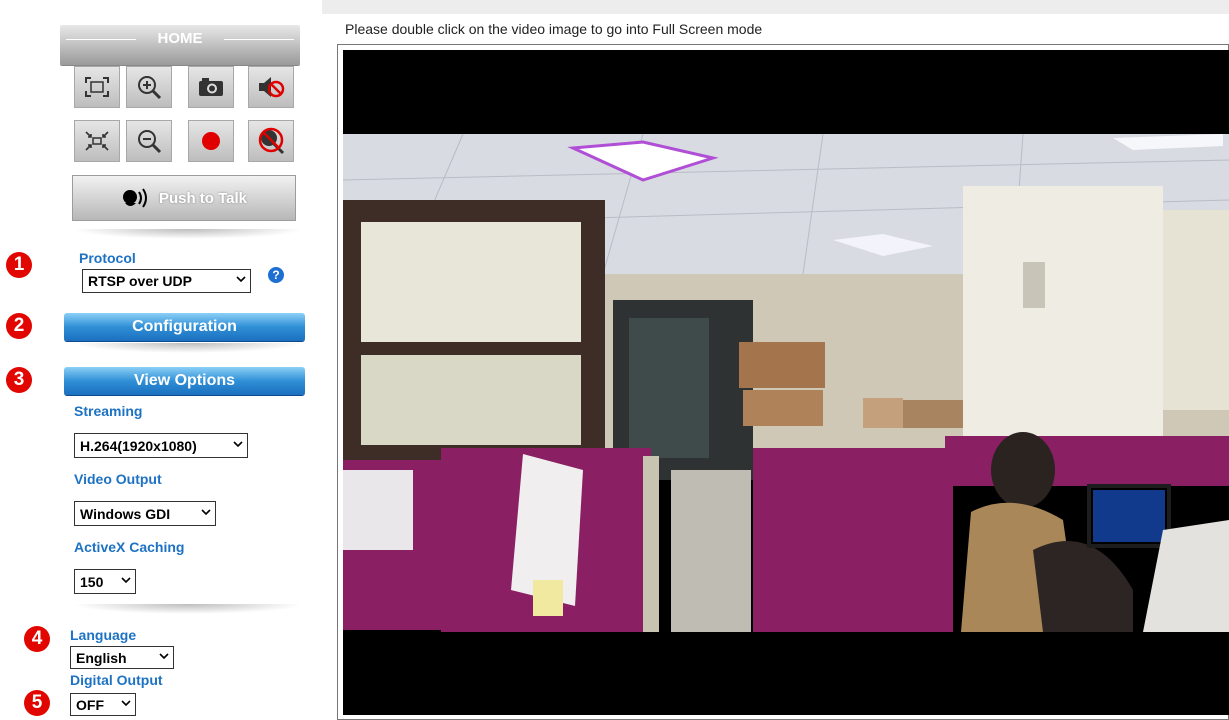  I want to click on home-button: HOME, so click(180, 45).